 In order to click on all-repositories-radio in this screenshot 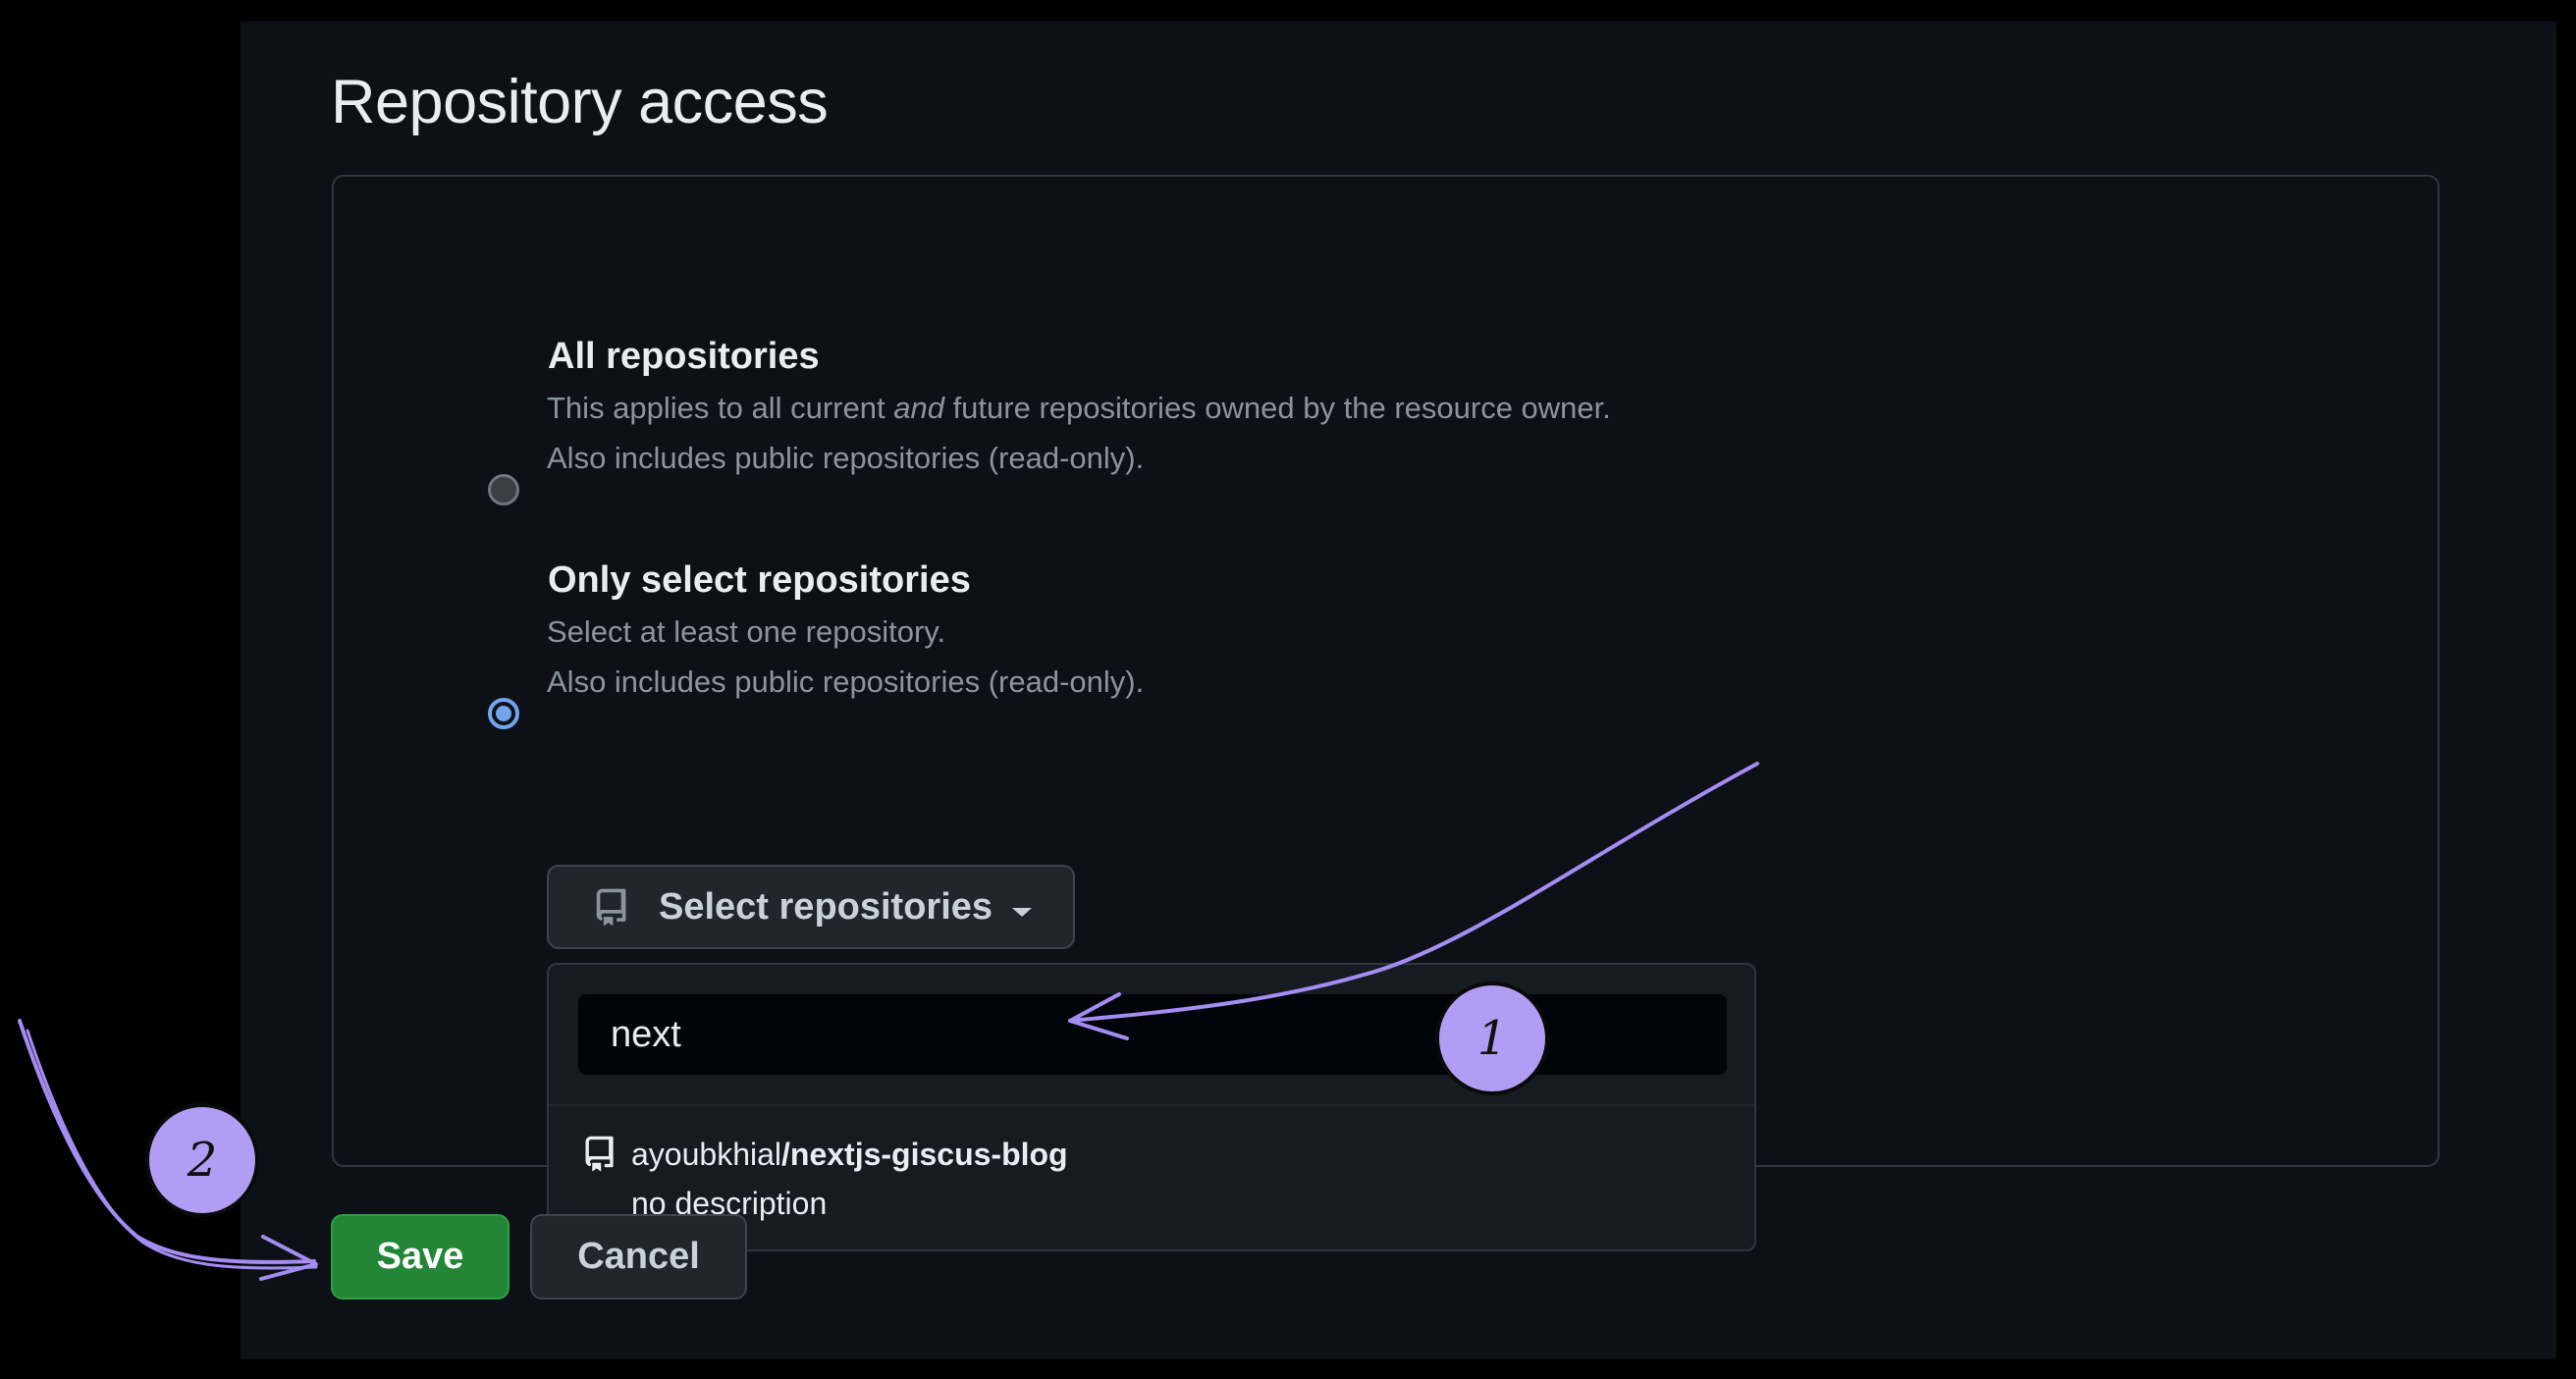, I will do `click(503, 489)`.